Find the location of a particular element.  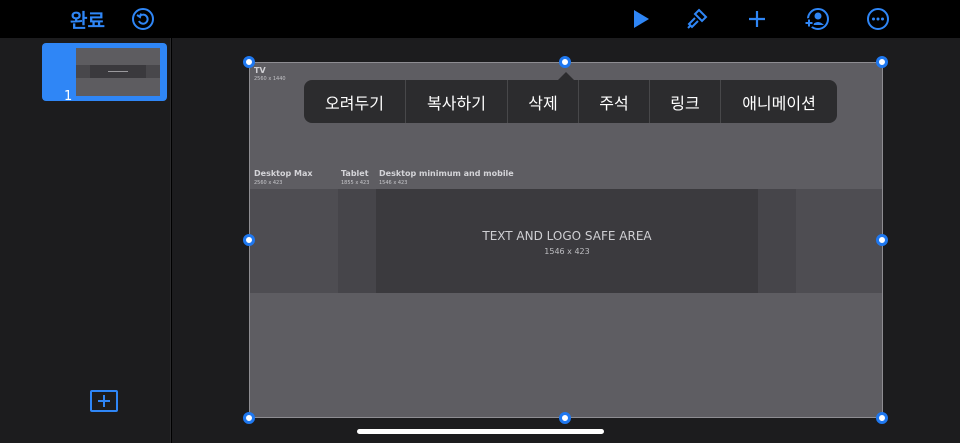

tv-label: TV is located at coordinates (260, 70).